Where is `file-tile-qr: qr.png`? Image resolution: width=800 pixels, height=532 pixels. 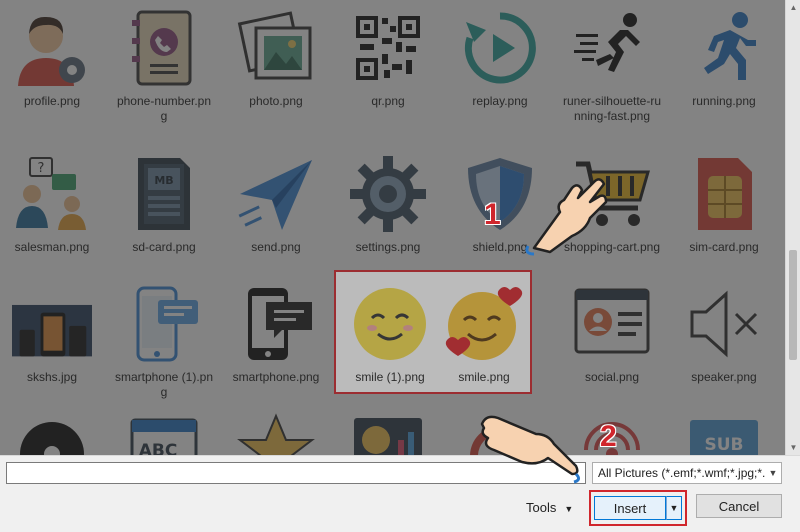
file-tile-qr: qr.png is located at coordinates (388, 57).